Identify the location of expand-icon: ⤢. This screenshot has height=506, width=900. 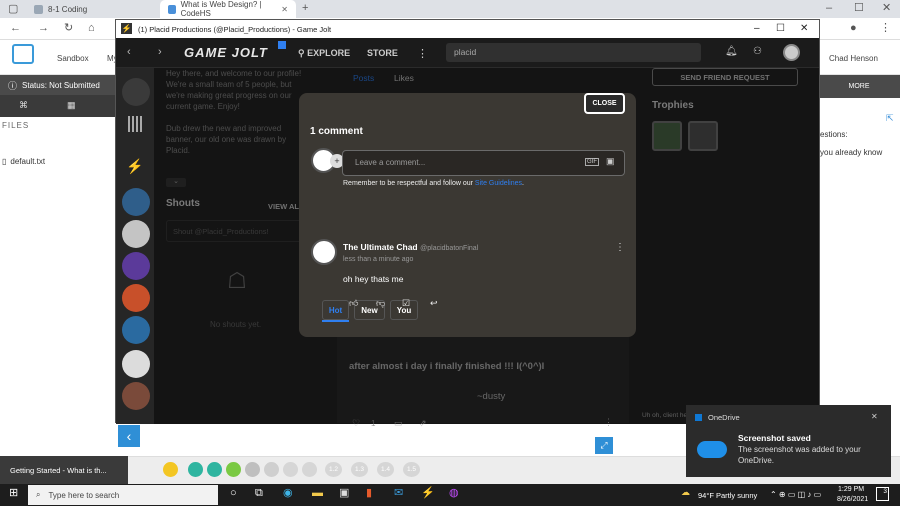
(604, 445).